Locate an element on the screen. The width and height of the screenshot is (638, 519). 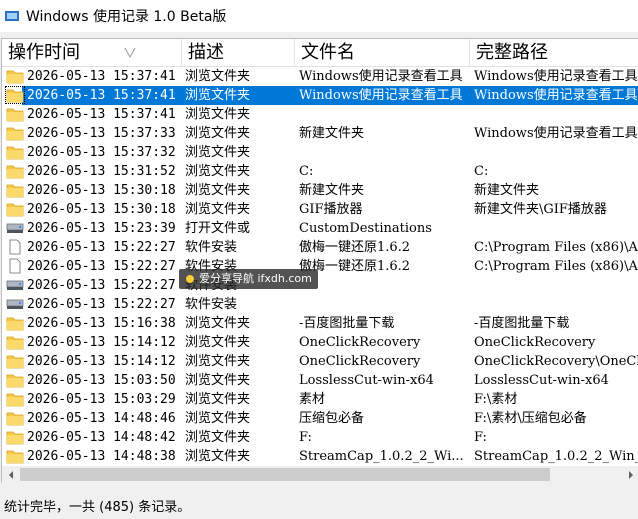
cell-desc: 打开文件或 is located at coordinates (218, 228).